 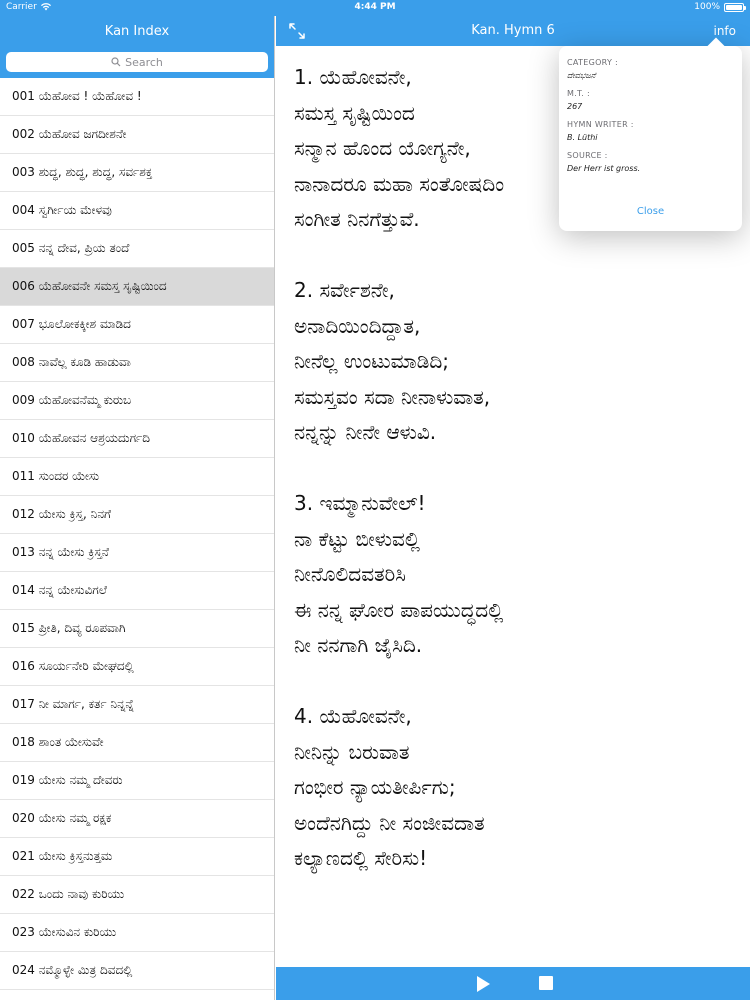 What do you see at coordinates (137, 477) in the screenshot?
I see `hymn-list-item: 011 ಸುಂದರ ಯೇಸು` at bounding box center [137, 477].